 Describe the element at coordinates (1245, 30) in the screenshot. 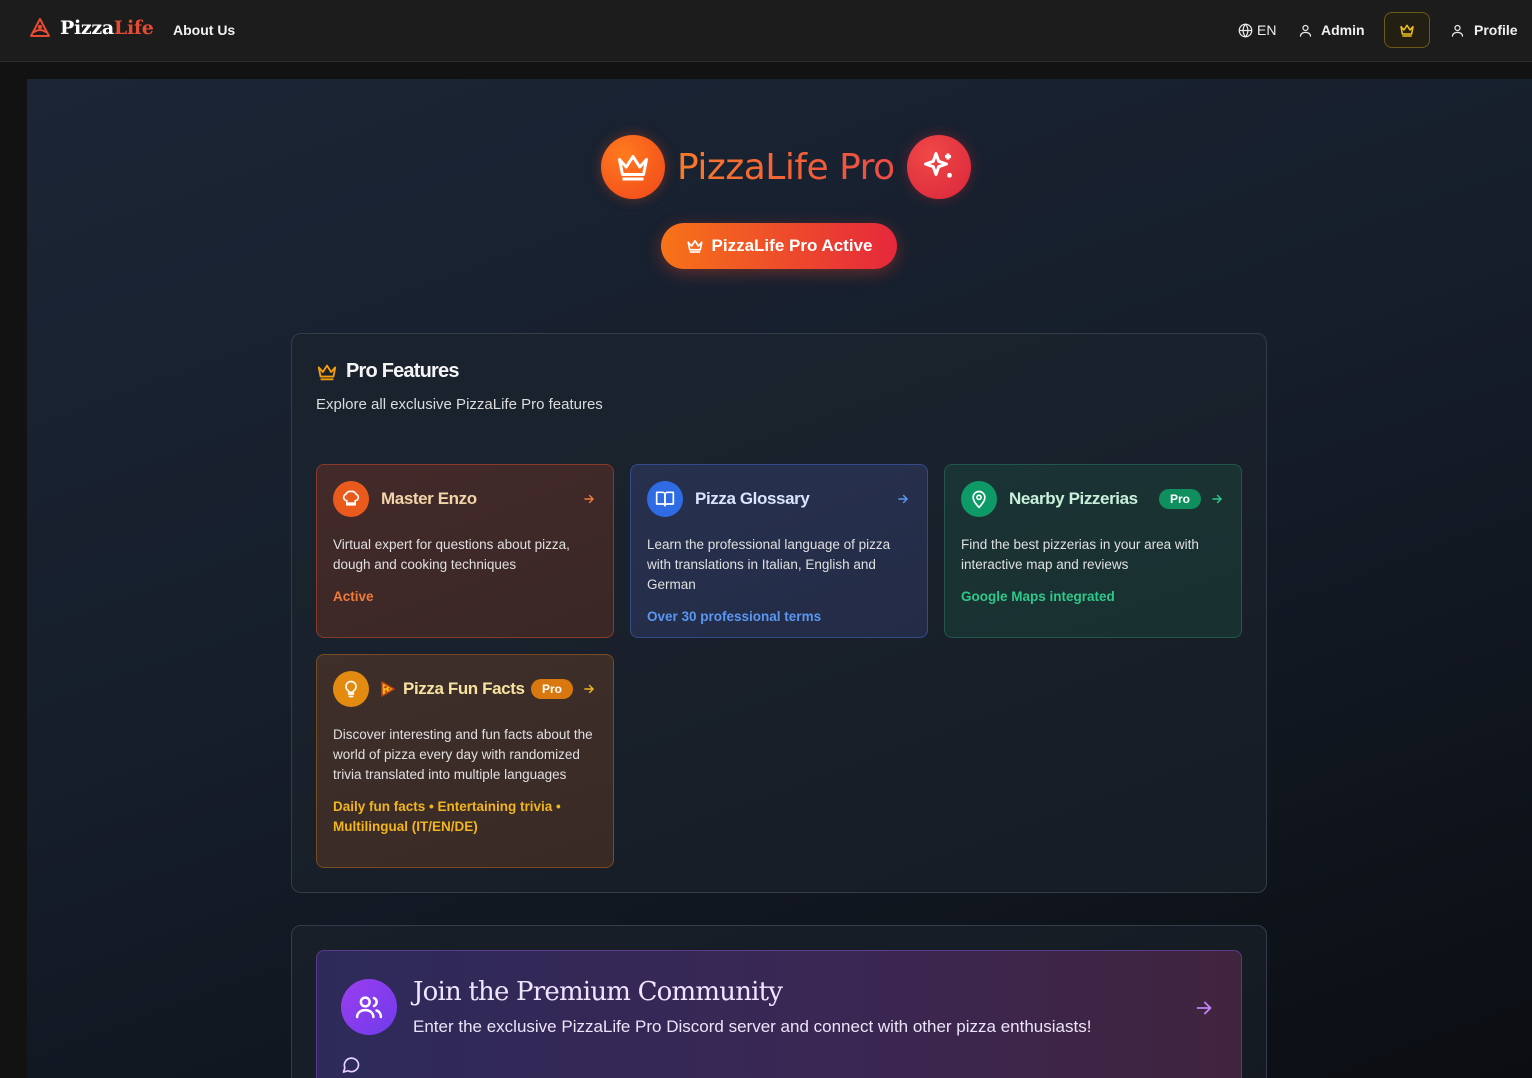

I see `globe-icon` at that location.